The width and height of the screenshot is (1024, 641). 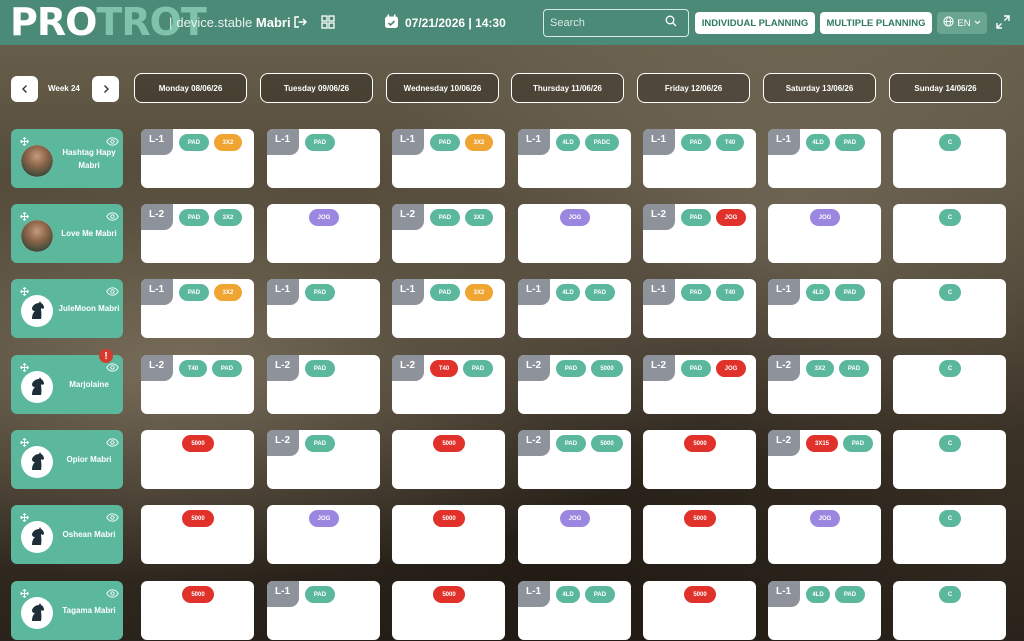 What do you see at coordinates (300, 22) in the screenshot?
I see `logout-icon` at bounding box center [300, 22].